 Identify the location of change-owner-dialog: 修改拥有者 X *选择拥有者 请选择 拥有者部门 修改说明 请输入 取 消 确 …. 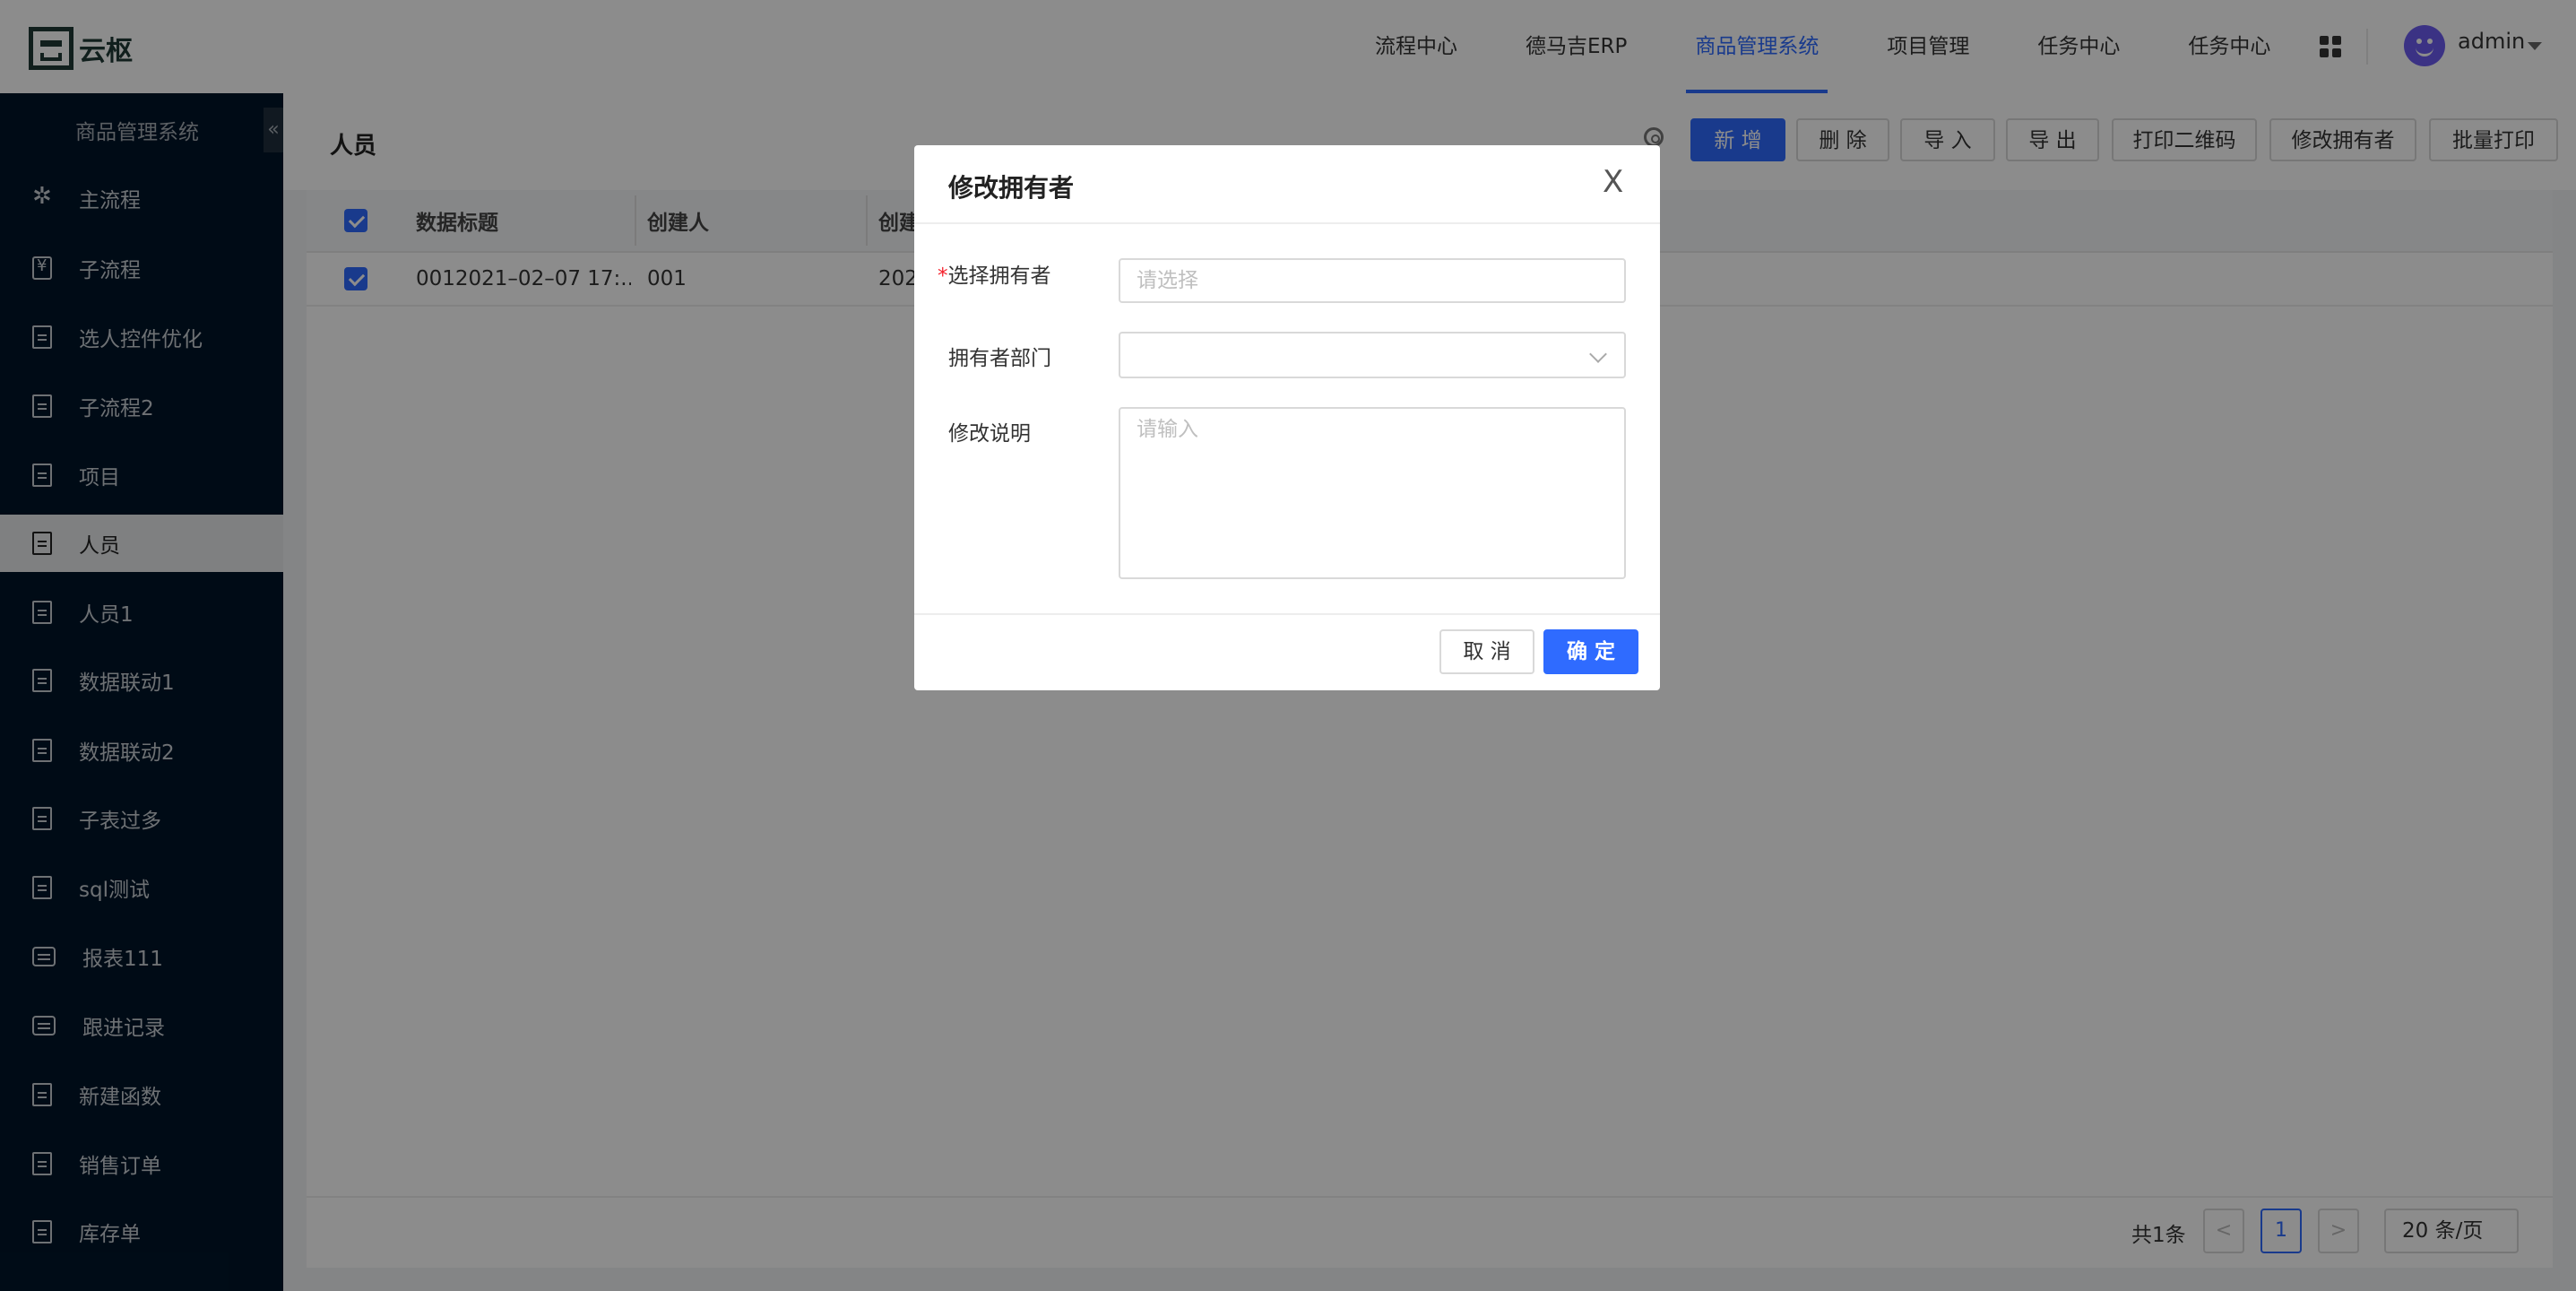
(1287, 418).